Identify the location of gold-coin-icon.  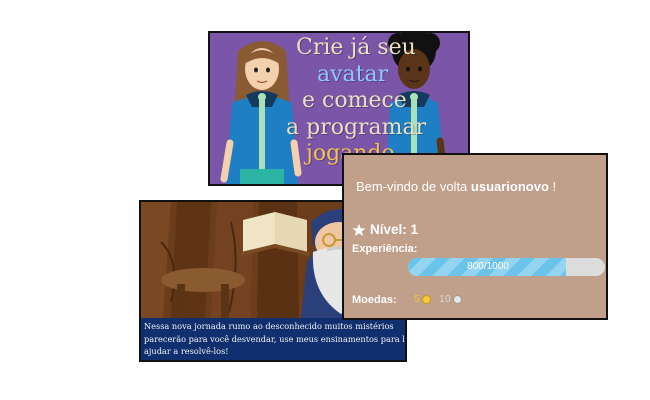
(426, 299).